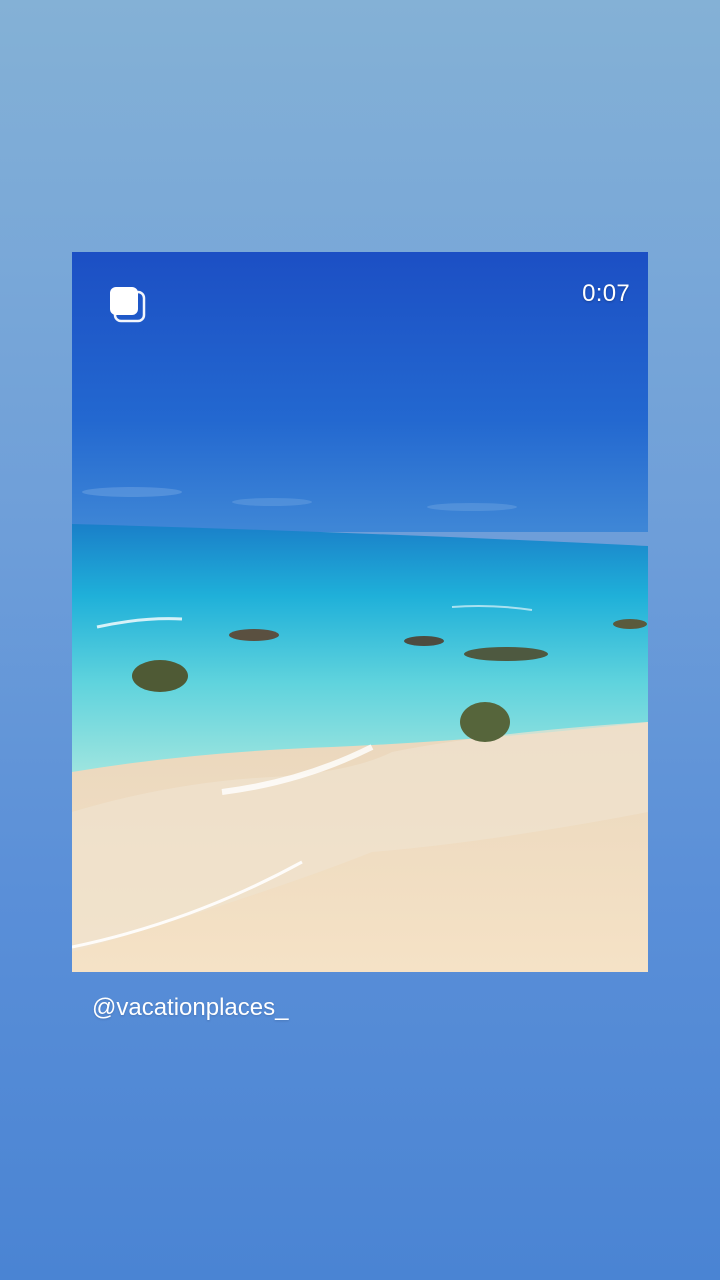 The height and width of the screenshot is (1280, 720). What do you see at coordinates (606, 293) in the screenshot?
I see `video-duration: 0:07` at bounding box center [606, 293].